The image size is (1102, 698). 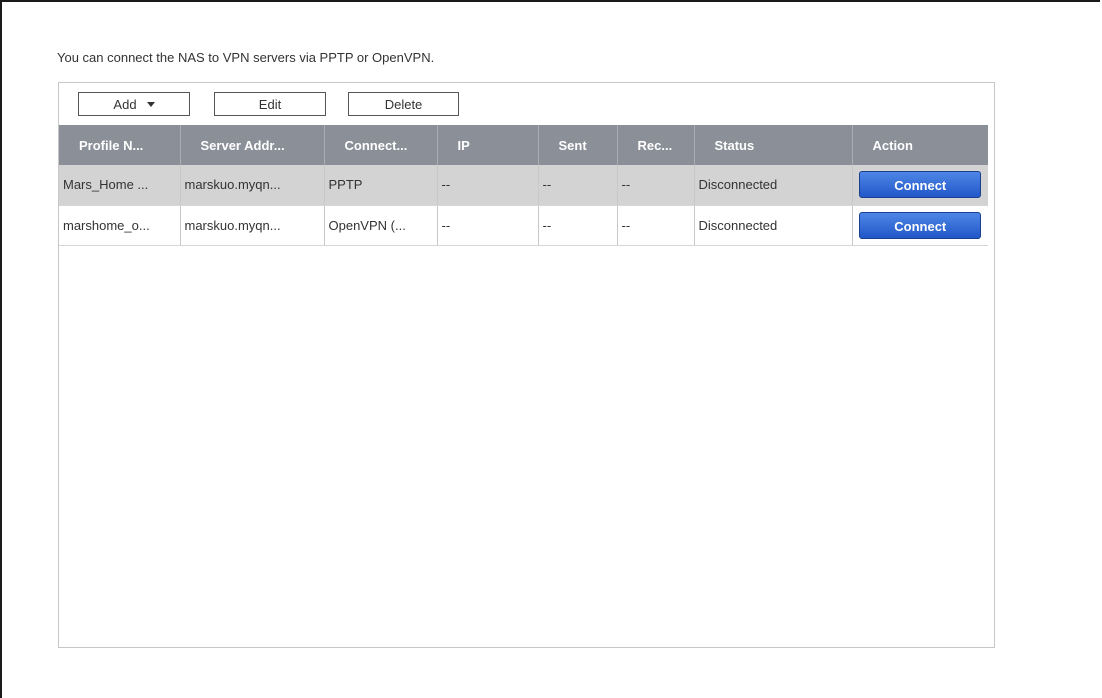 What do you see at coordinates (125, 104) in the screenshot?
I see `add-button-label: Add` at bounding box center [125, 104].